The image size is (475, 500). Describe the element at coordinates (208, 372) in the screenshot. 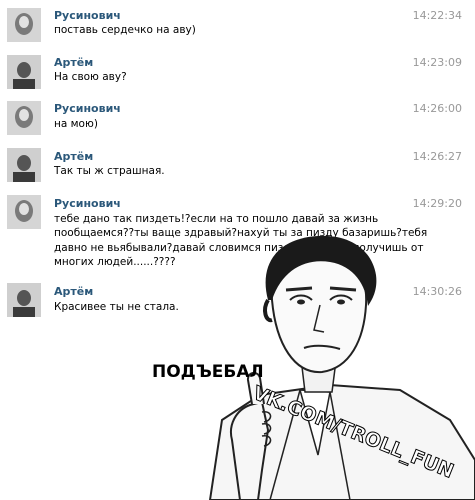

I see `meme-caption: ПОДЪЕБАЛ` at that location.